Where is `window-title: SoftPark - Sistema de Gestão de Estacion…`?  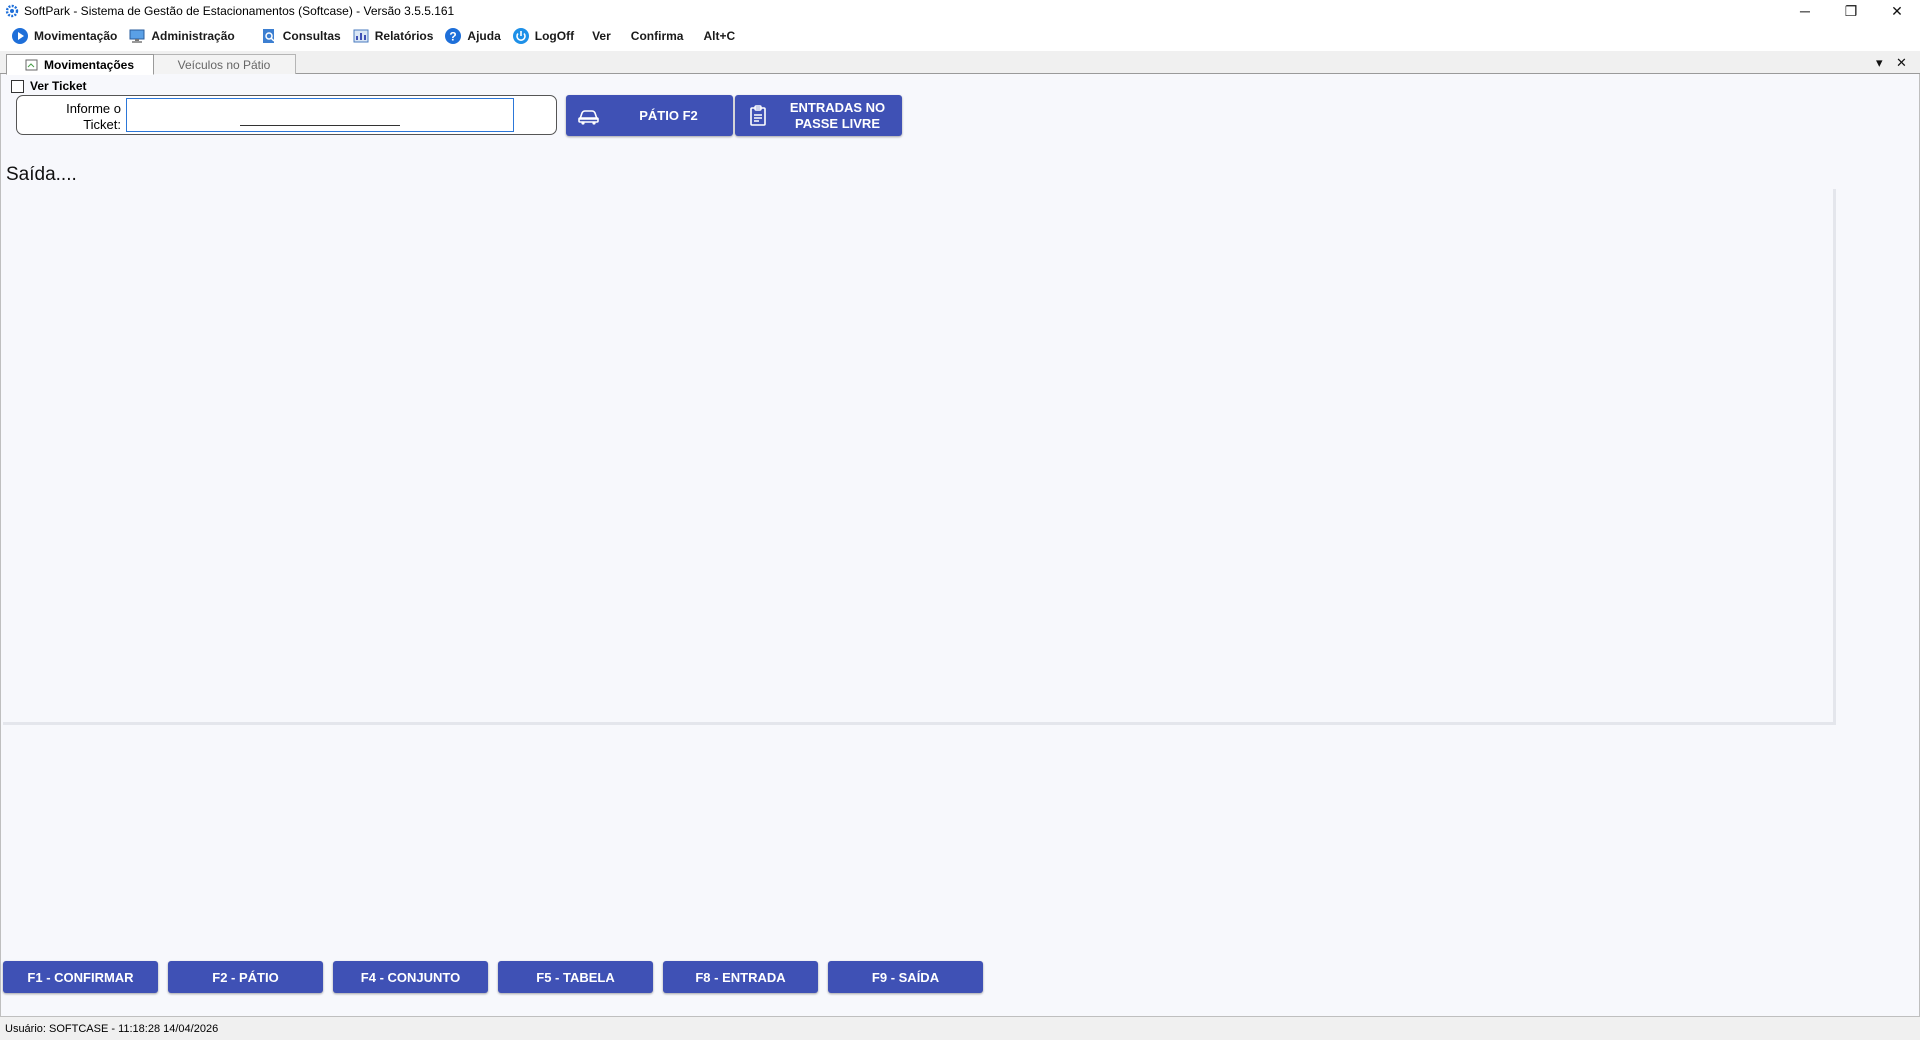
window-title: SoftPark - Sistema de Gestão de Estacion… is located at coordinates (239, 11).